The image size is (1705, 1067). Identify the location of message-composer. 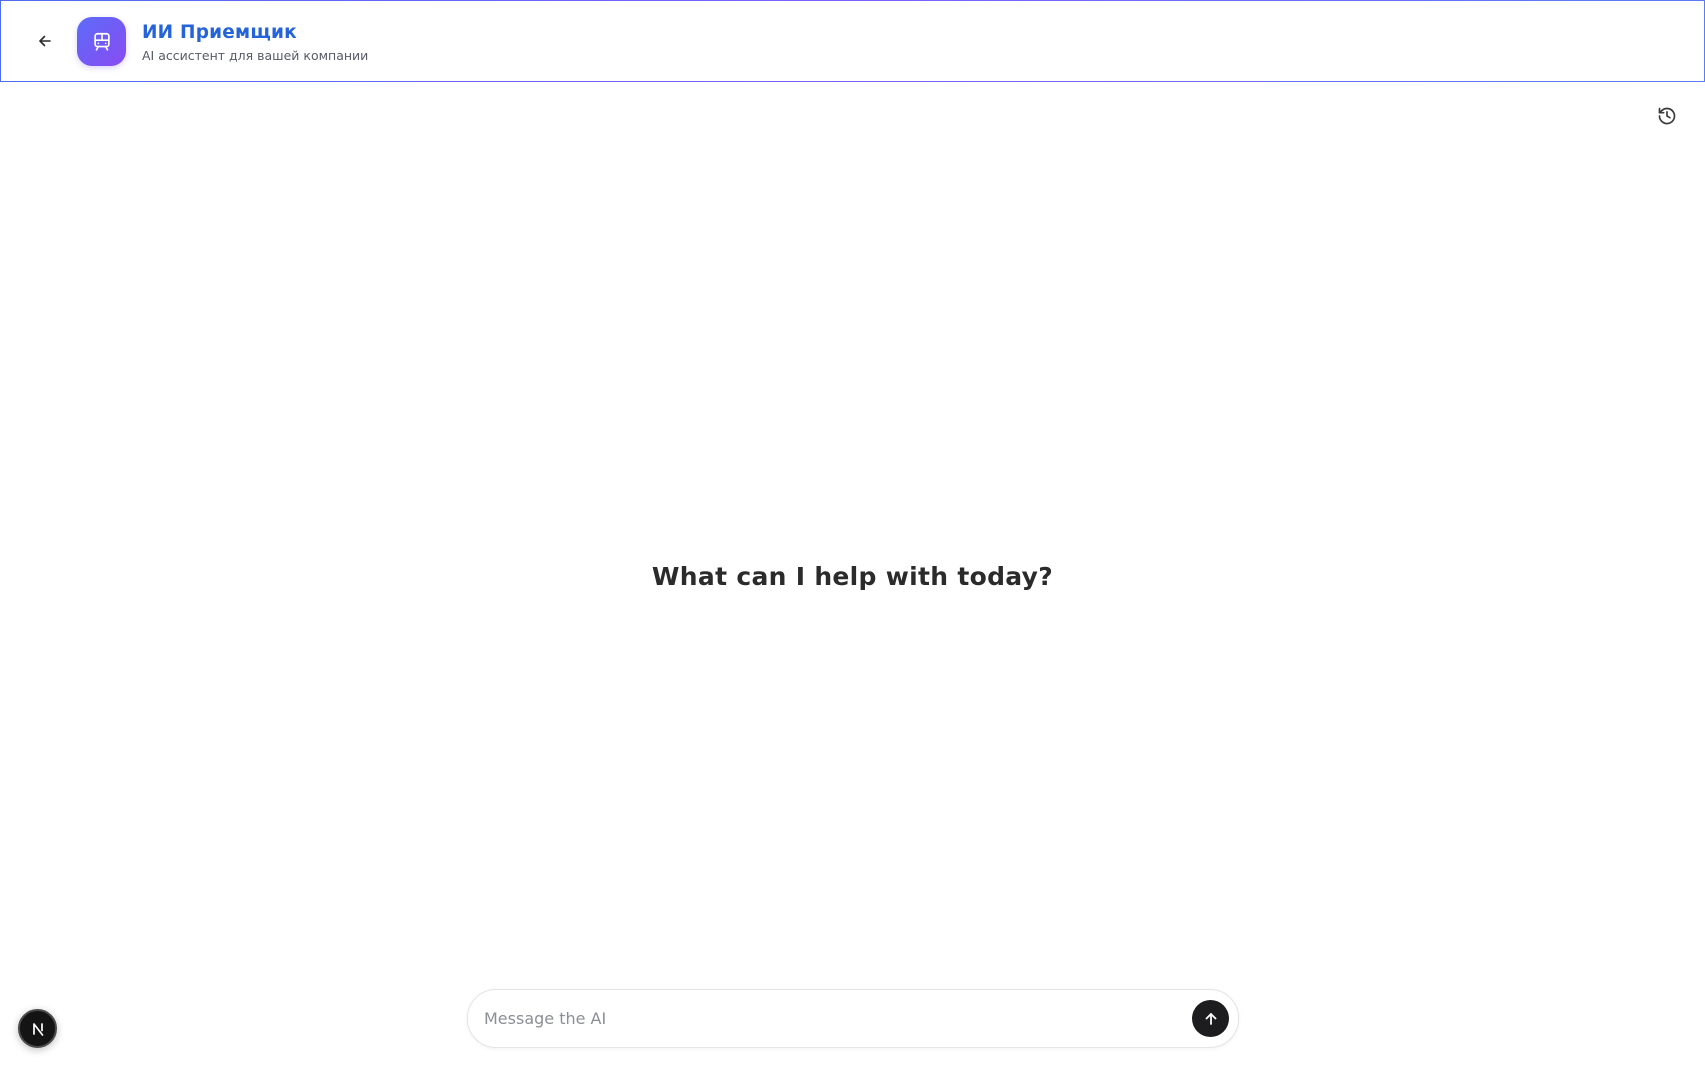
(853, 1018).